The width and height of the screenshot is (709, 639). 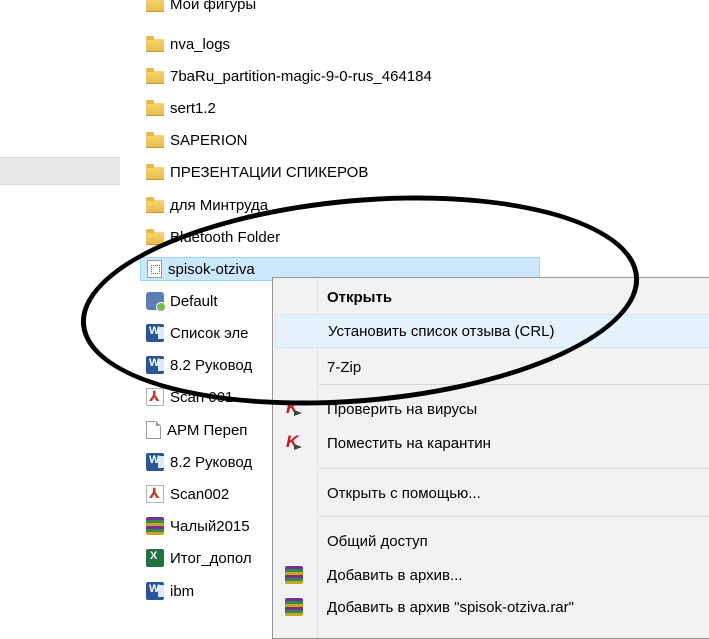 What do you see at coordinates (202, 397) in the screenshot?
I see `file-name: Scan 001` at bounding box center [202, 397].